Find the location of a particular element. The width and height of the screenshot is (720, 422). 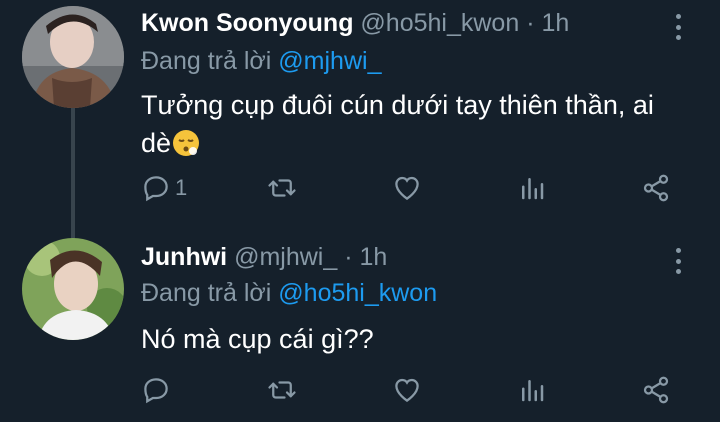

tweet-actions is located at coordinates (411, 390).